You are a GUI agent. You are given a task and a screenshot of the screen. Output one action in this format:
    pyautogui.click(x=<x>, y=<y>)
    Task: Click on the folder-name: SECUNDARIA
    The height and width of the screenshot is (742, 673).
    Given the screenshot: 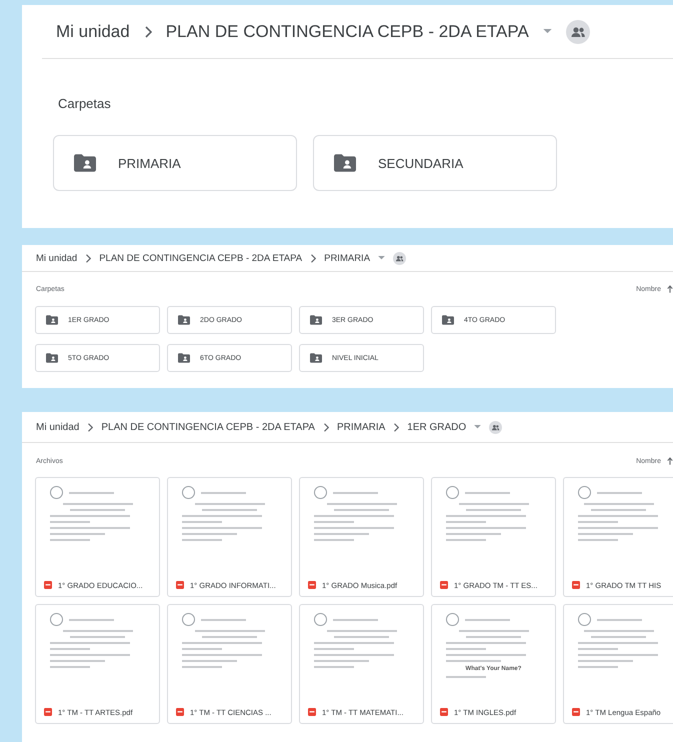 What is the action you would take?
    pyautogui.click(x=421, y=163)
    